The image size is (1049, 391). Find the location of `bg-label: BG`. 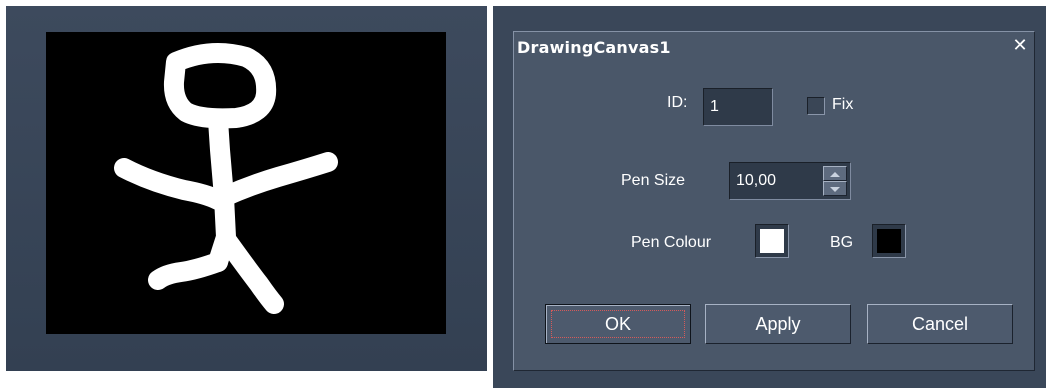

bg-label: BG is located at coordinates (842, 242).